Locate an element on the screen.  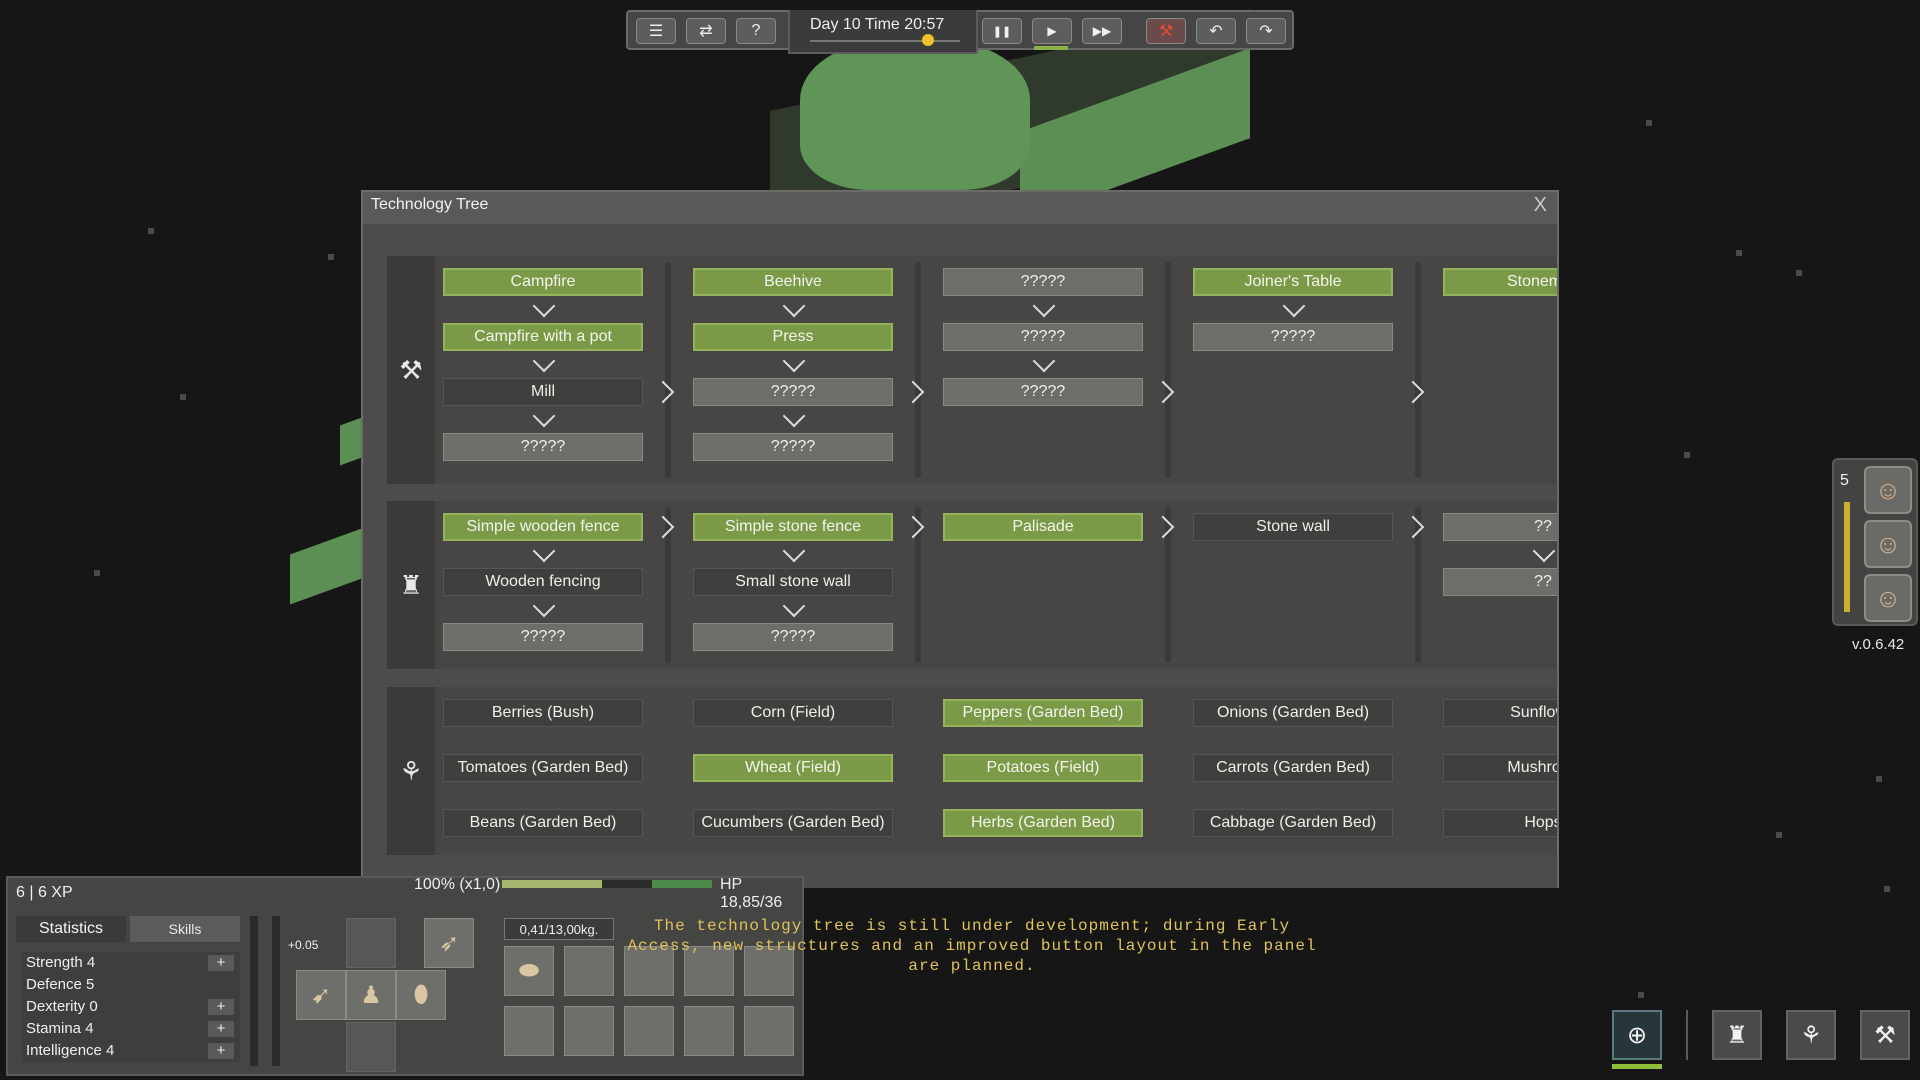
active-speed-indicator is located at coordinates (1051, 48).